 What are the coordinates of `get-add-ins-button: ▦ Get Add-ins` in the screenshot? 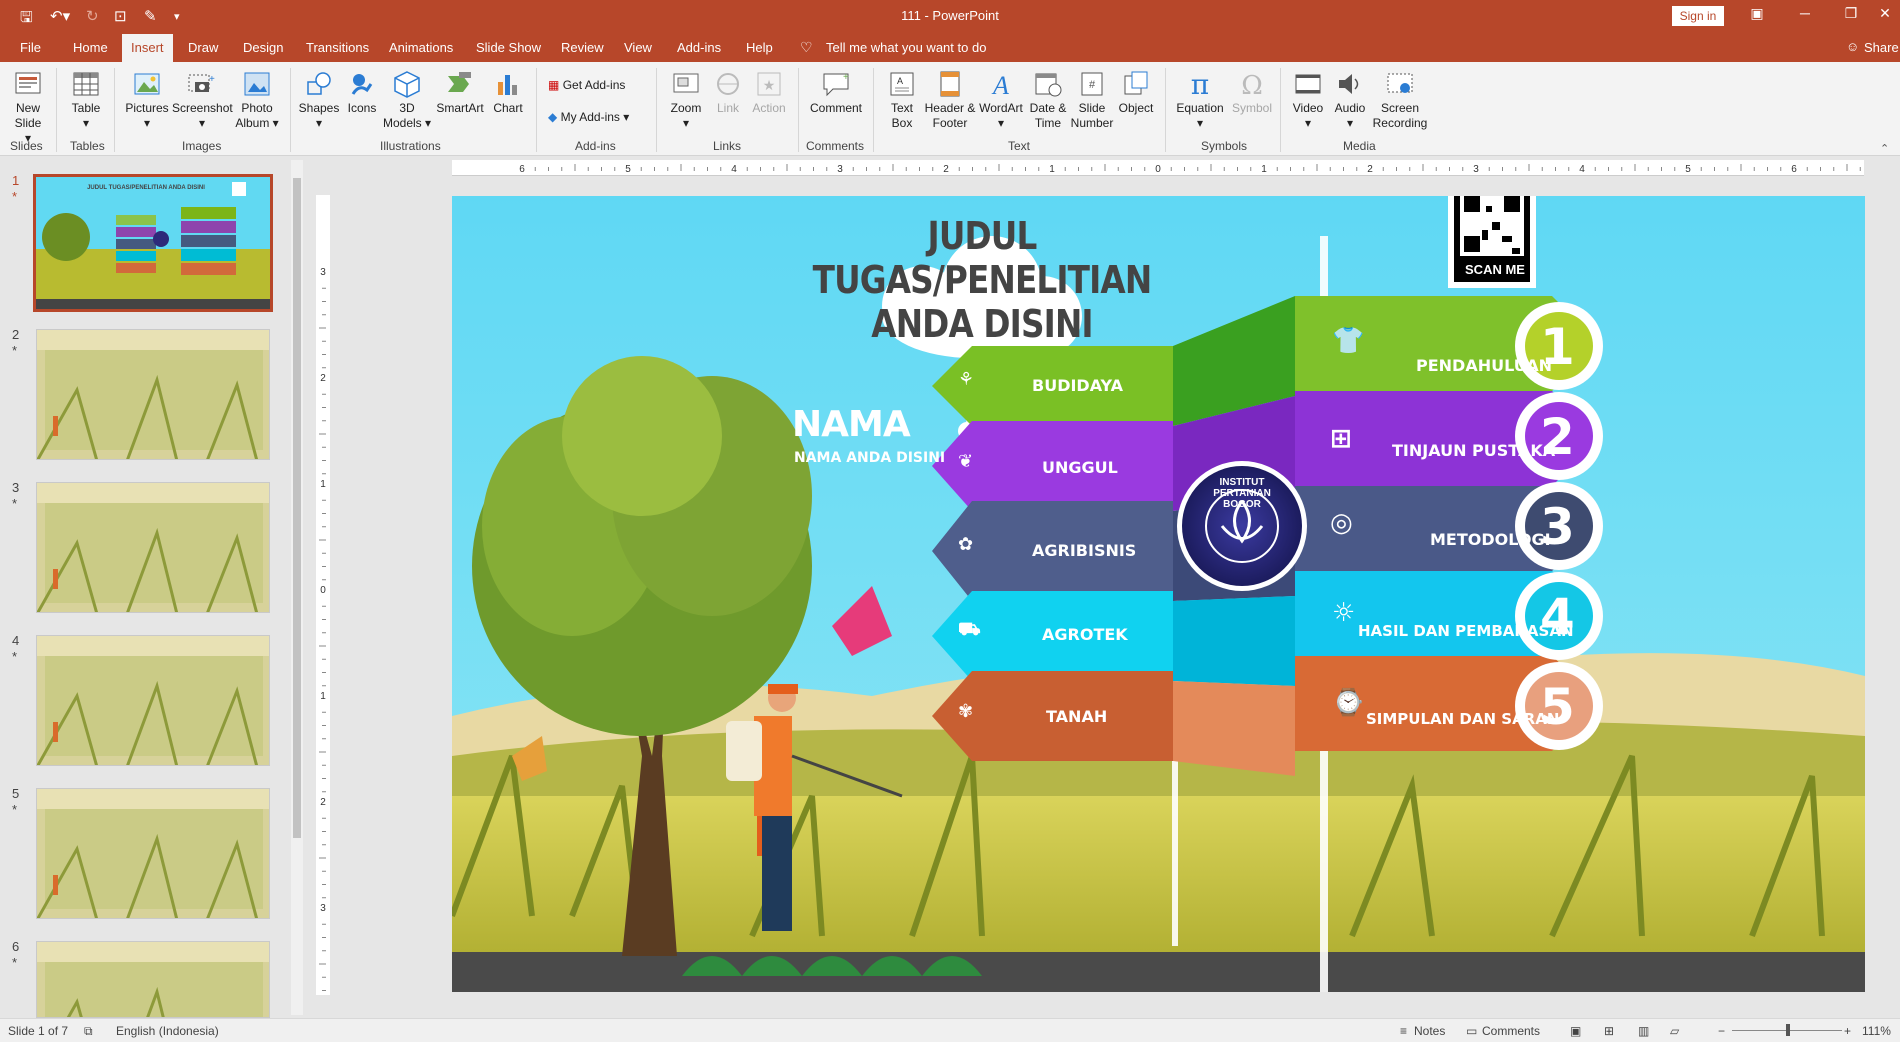 It's located at (586, 85).